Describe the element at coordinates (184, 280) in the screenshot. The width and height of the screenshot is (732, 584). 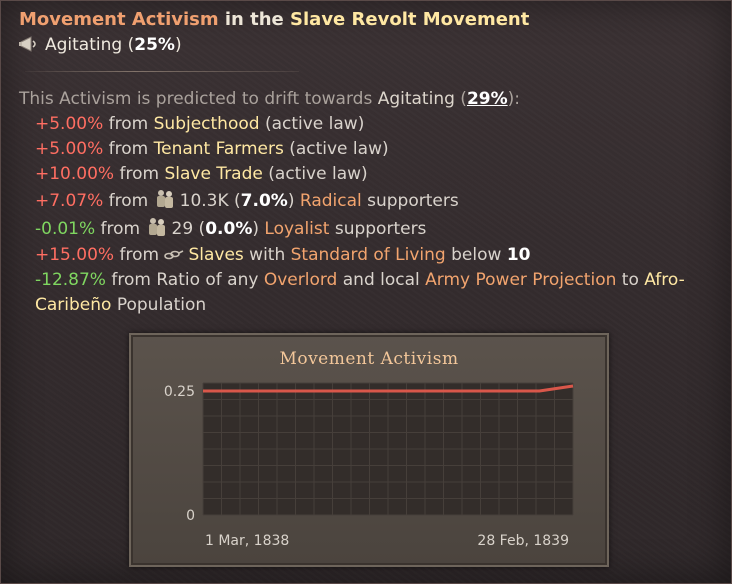
I see `modifier-text: from Ratio of any` at that location.